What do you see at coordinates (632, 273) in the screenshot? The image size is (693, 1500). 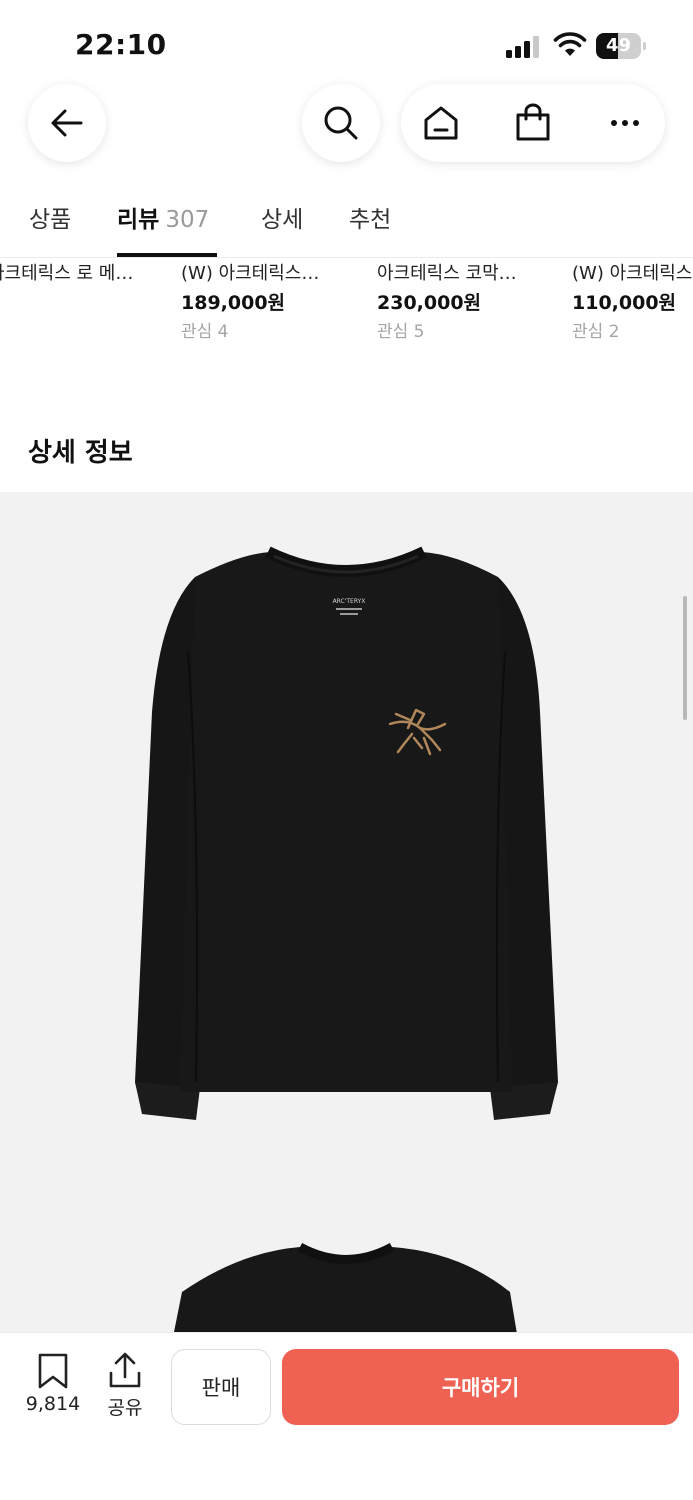 I see `product-name: (W) 아크테릭스` at bounding box center [632, 273].